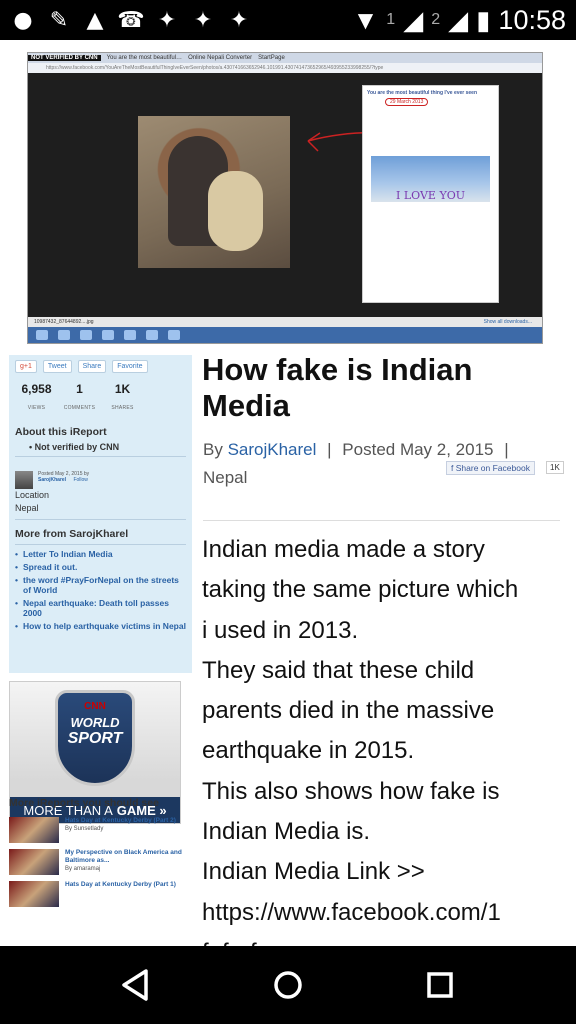 This screenshot has width=576, height=1024. I want to click on panel-date: 29 March 2013, so click(407, 102).